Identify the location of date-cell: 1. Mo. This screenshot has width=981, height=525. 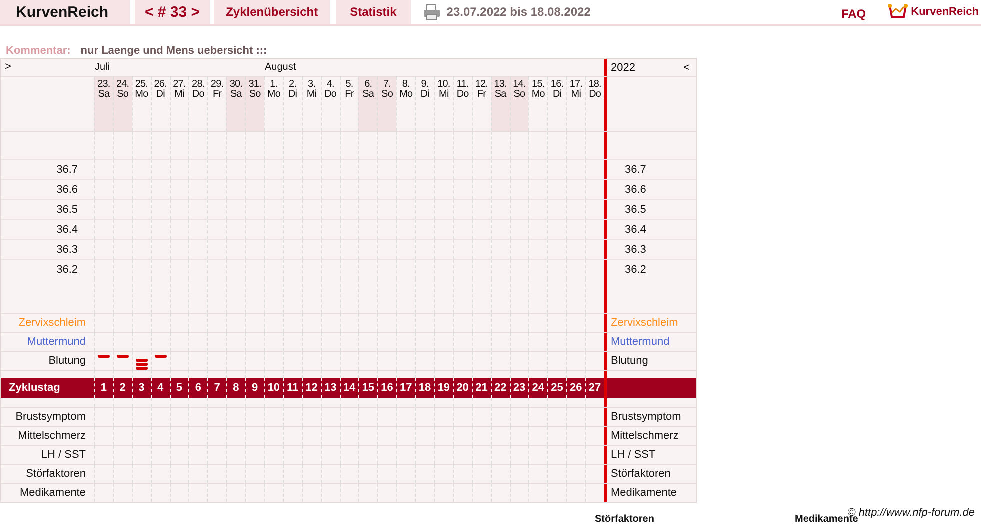
(273, 104).